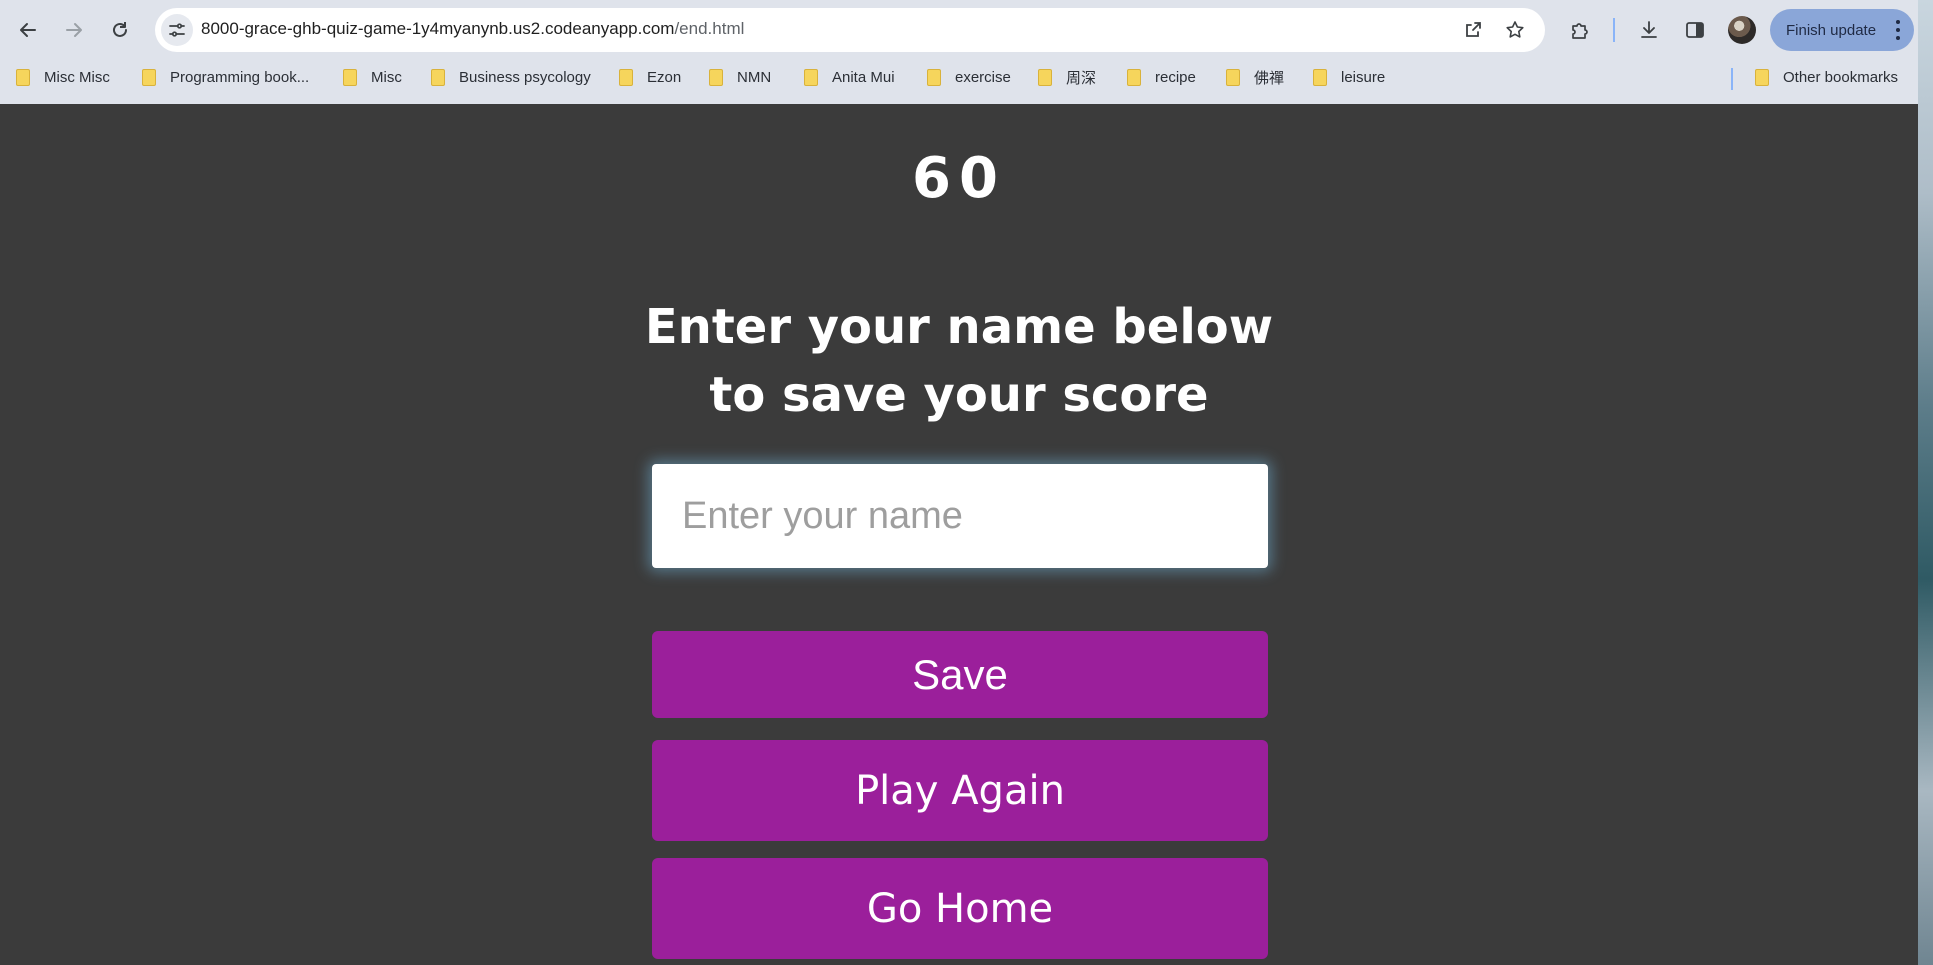 This screenshot has height=965, width=1933. I want to click on download-icon, so click(1649, 29).